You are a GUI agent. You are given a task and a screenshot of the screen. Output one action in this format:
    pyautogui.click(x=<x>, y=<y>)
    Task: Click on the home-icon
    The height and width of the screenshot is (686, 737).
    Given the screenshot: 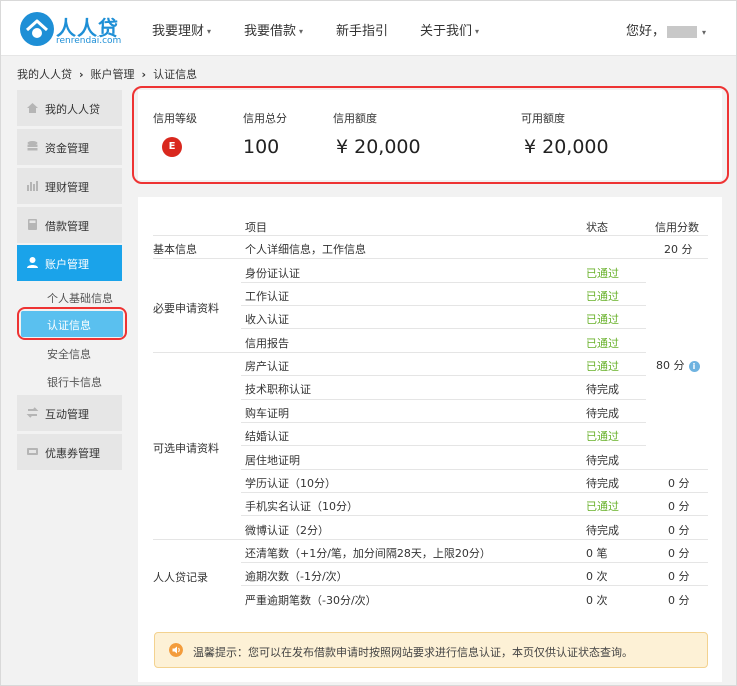 What is the action you would take?
    pyautogui.click(x=32, y=108)
    